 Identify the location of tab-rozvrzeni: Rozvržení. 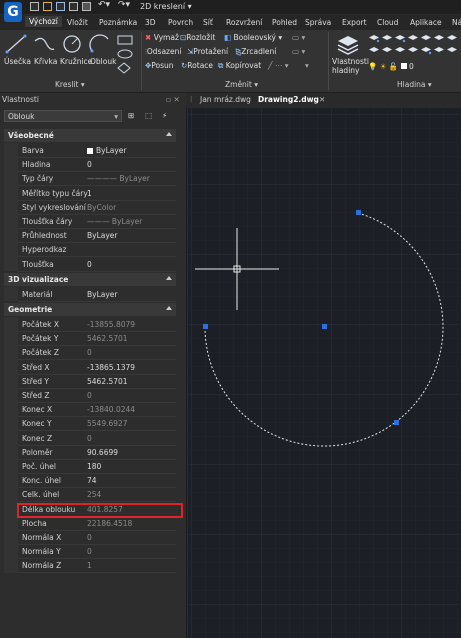
(244, 22).